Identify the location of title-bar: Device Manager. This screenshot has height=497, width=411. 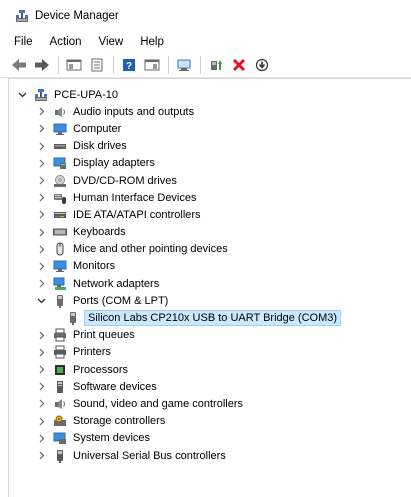
(205, 16).